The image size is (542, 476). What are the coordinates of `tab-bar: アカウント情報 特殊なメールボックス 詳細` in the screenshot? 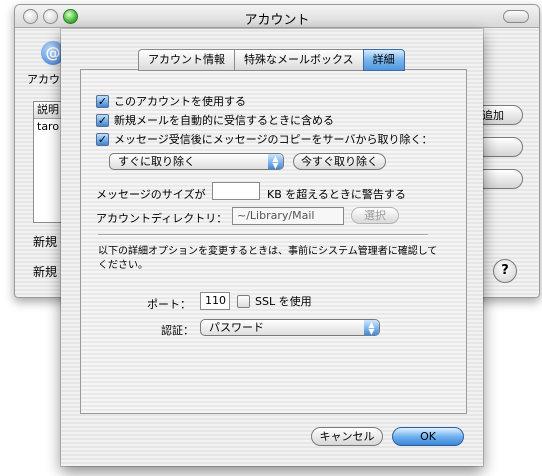 It's located at (271, 60).